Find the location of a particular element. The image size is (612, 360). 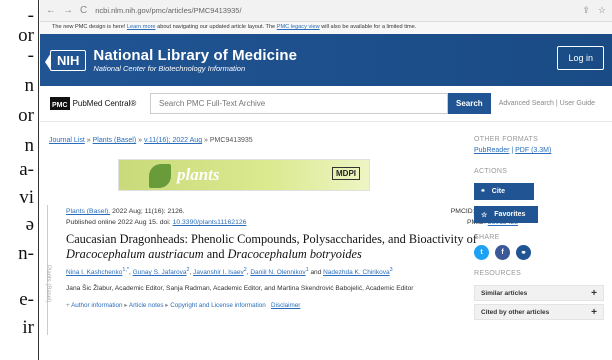

site-title: National Library of Medicine is located at coordinates (195, 55).